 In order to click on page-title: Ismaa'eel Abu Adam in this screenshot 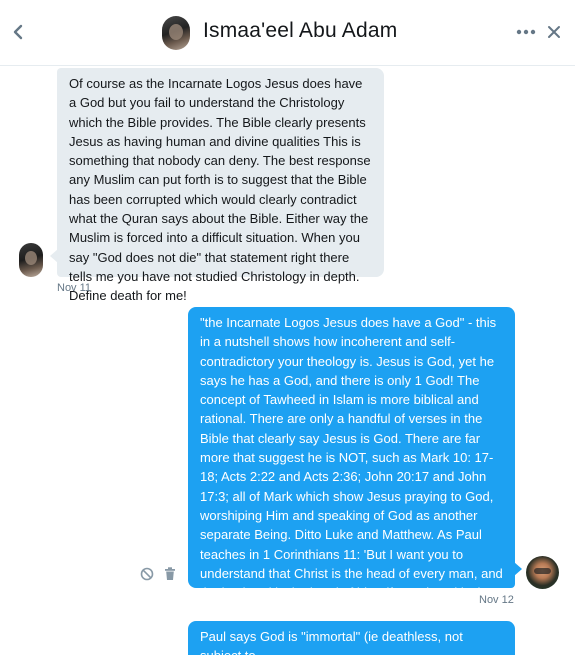, I will do `click(300, 31)`.